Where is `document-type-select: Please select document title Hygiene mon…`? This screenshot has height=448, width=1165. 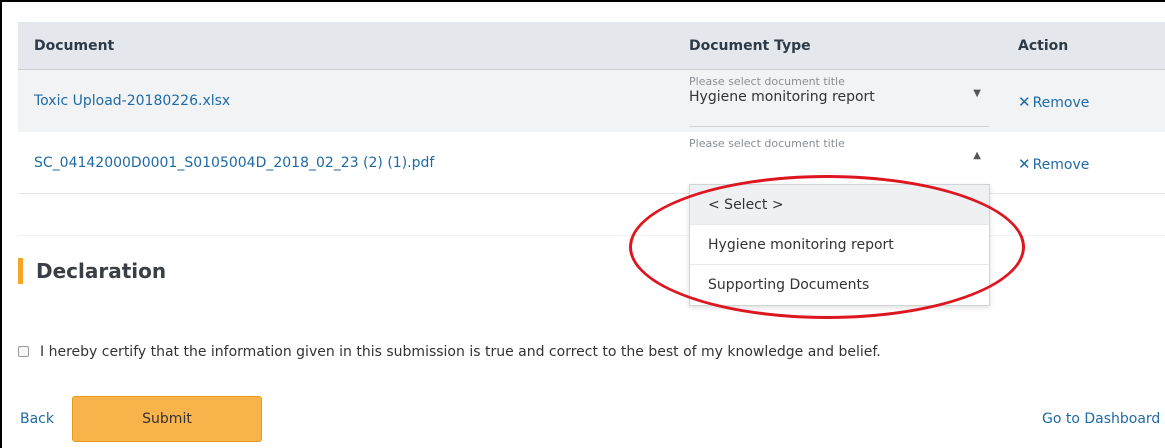
document-type-select: Please select document title Hygiene mon… is located at coordinates (839, 99).